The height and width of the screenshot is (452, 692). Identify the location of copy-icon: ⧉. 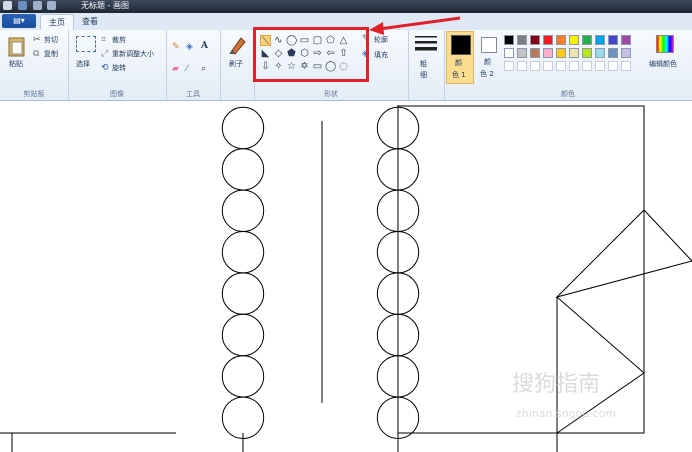
(36, 54).